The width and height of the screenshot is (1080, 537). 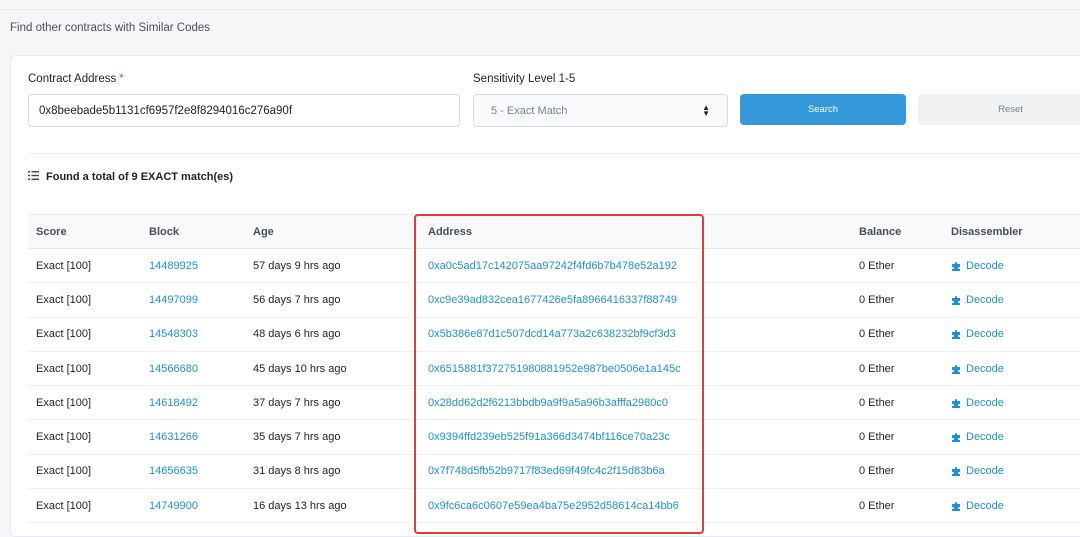 What do you see at coordinates (140, 177) in the screenshot?
I see `result-summary-text: Found a total of 9 EXACT match(es)` at bounding box center [140, 177].